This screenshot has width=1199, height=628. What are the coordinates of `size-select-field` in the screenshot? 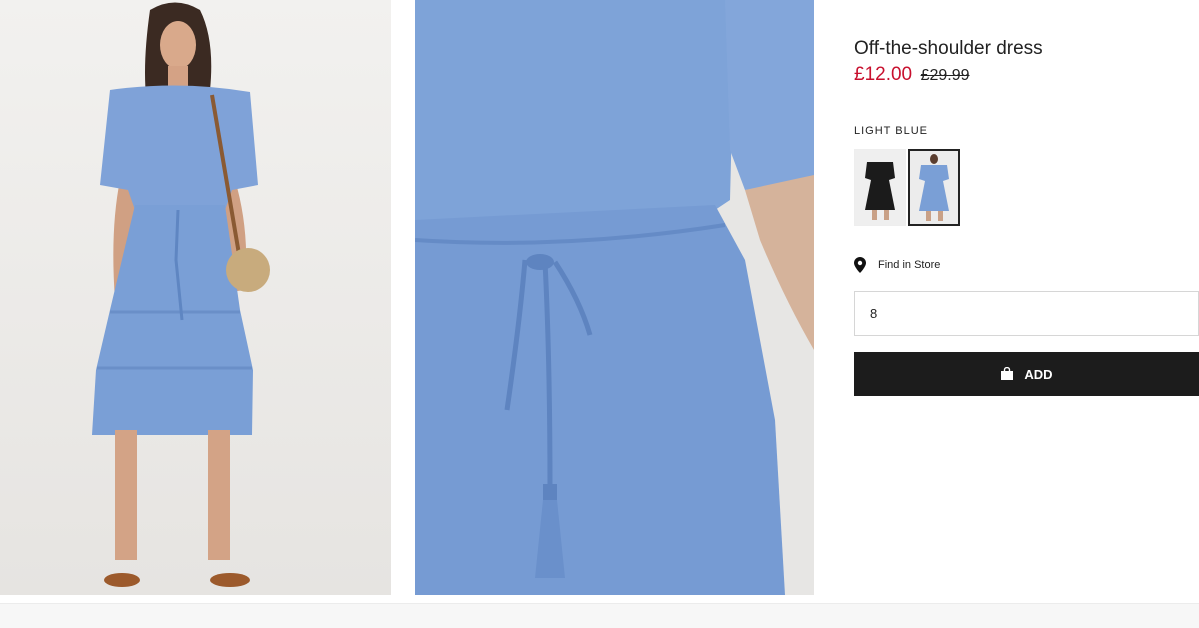 It's located at (1026, 313).